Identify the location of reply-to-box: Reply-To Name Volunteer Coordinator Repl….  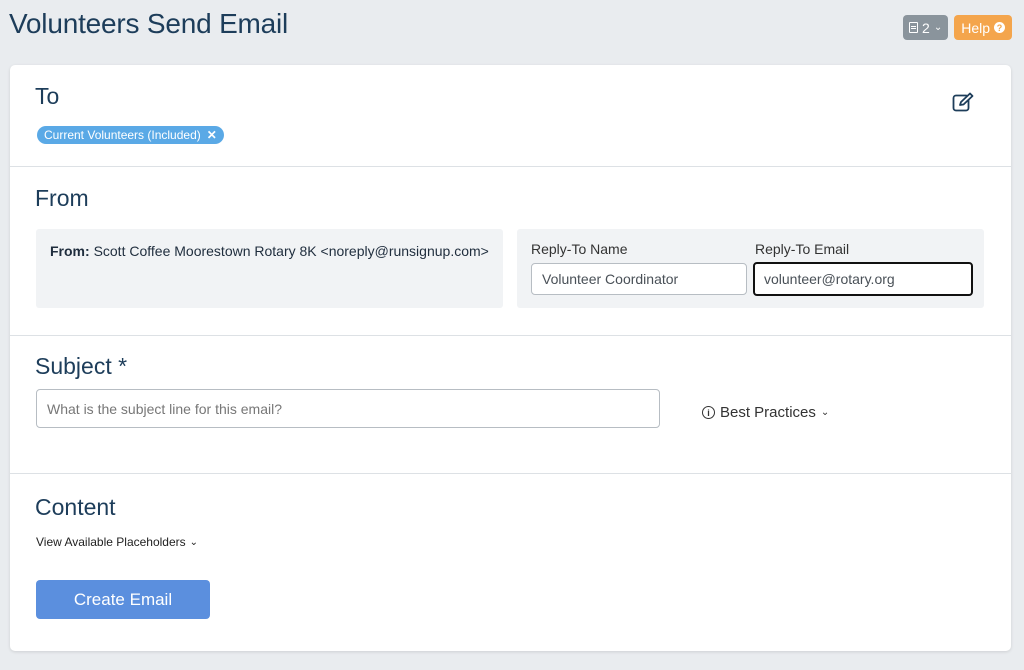
(750, 268).